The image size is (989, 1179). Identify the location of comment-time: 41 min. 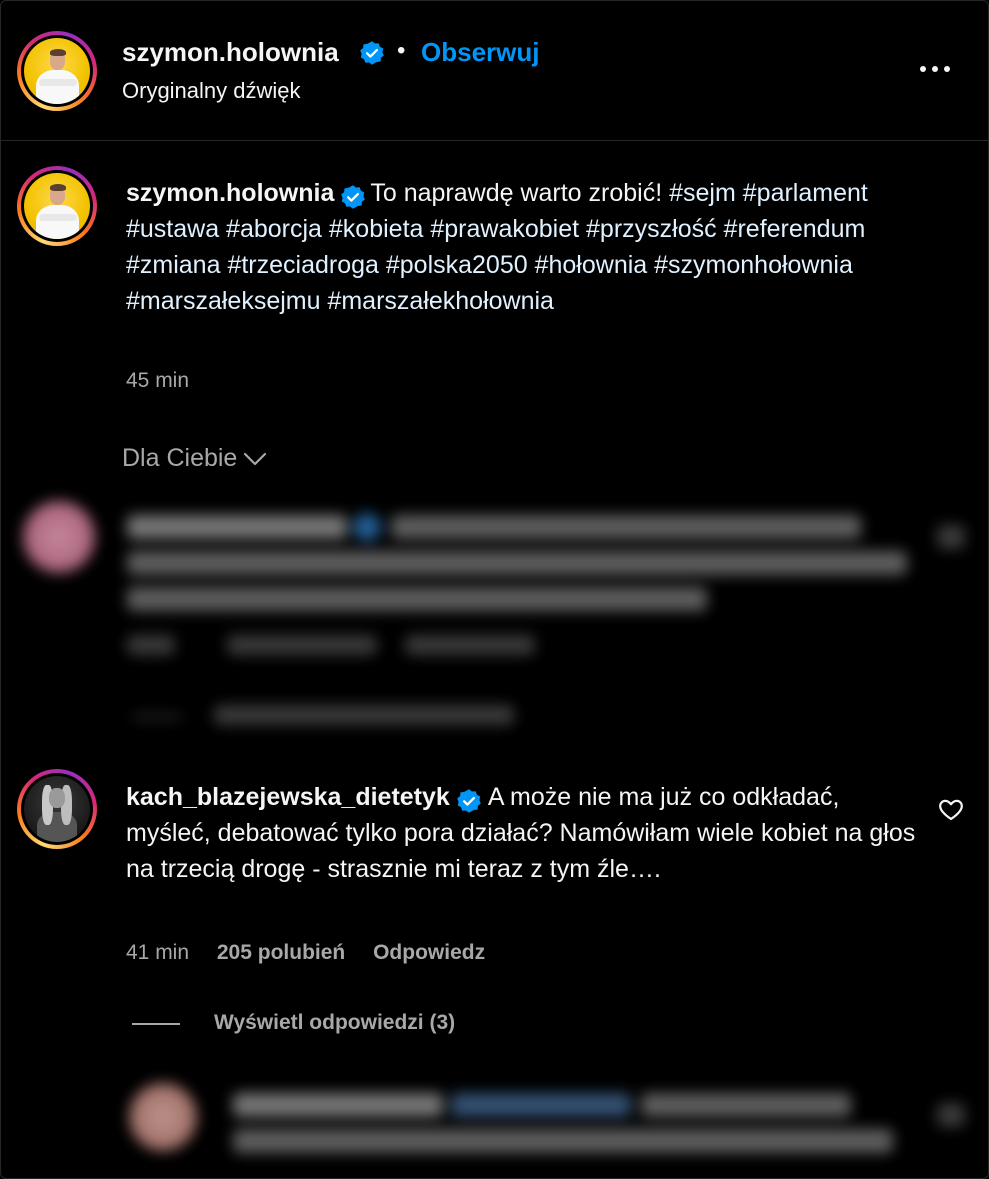
(158, 952).